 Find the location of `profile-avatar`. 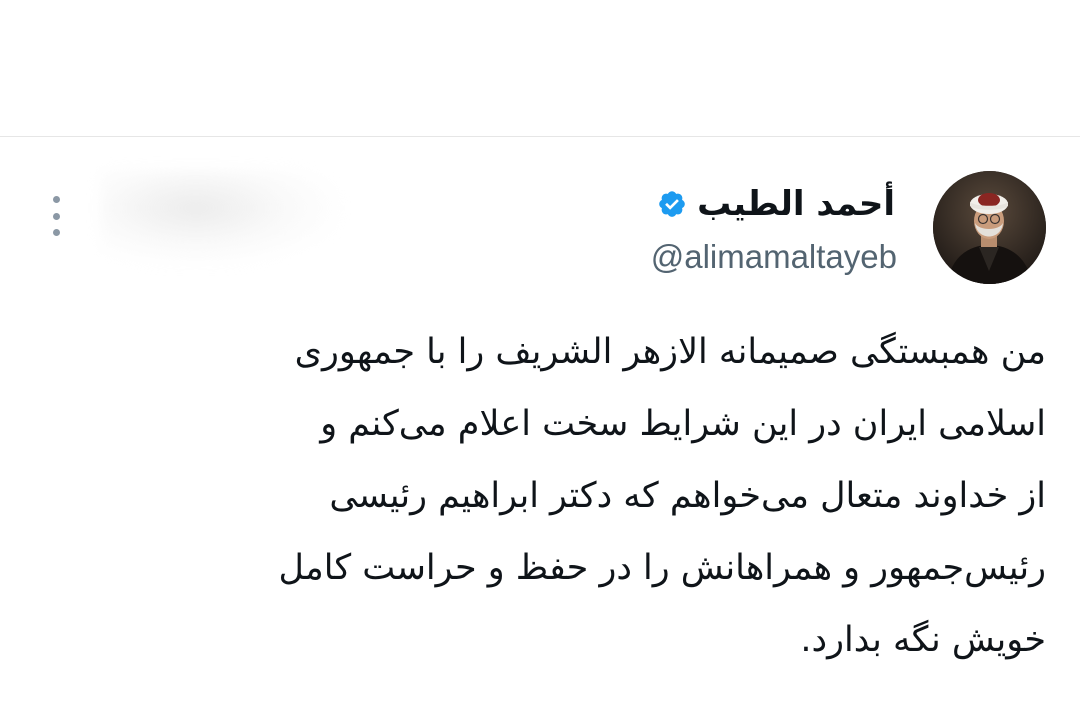

profile-avatar is located at coordinates (989, 227).